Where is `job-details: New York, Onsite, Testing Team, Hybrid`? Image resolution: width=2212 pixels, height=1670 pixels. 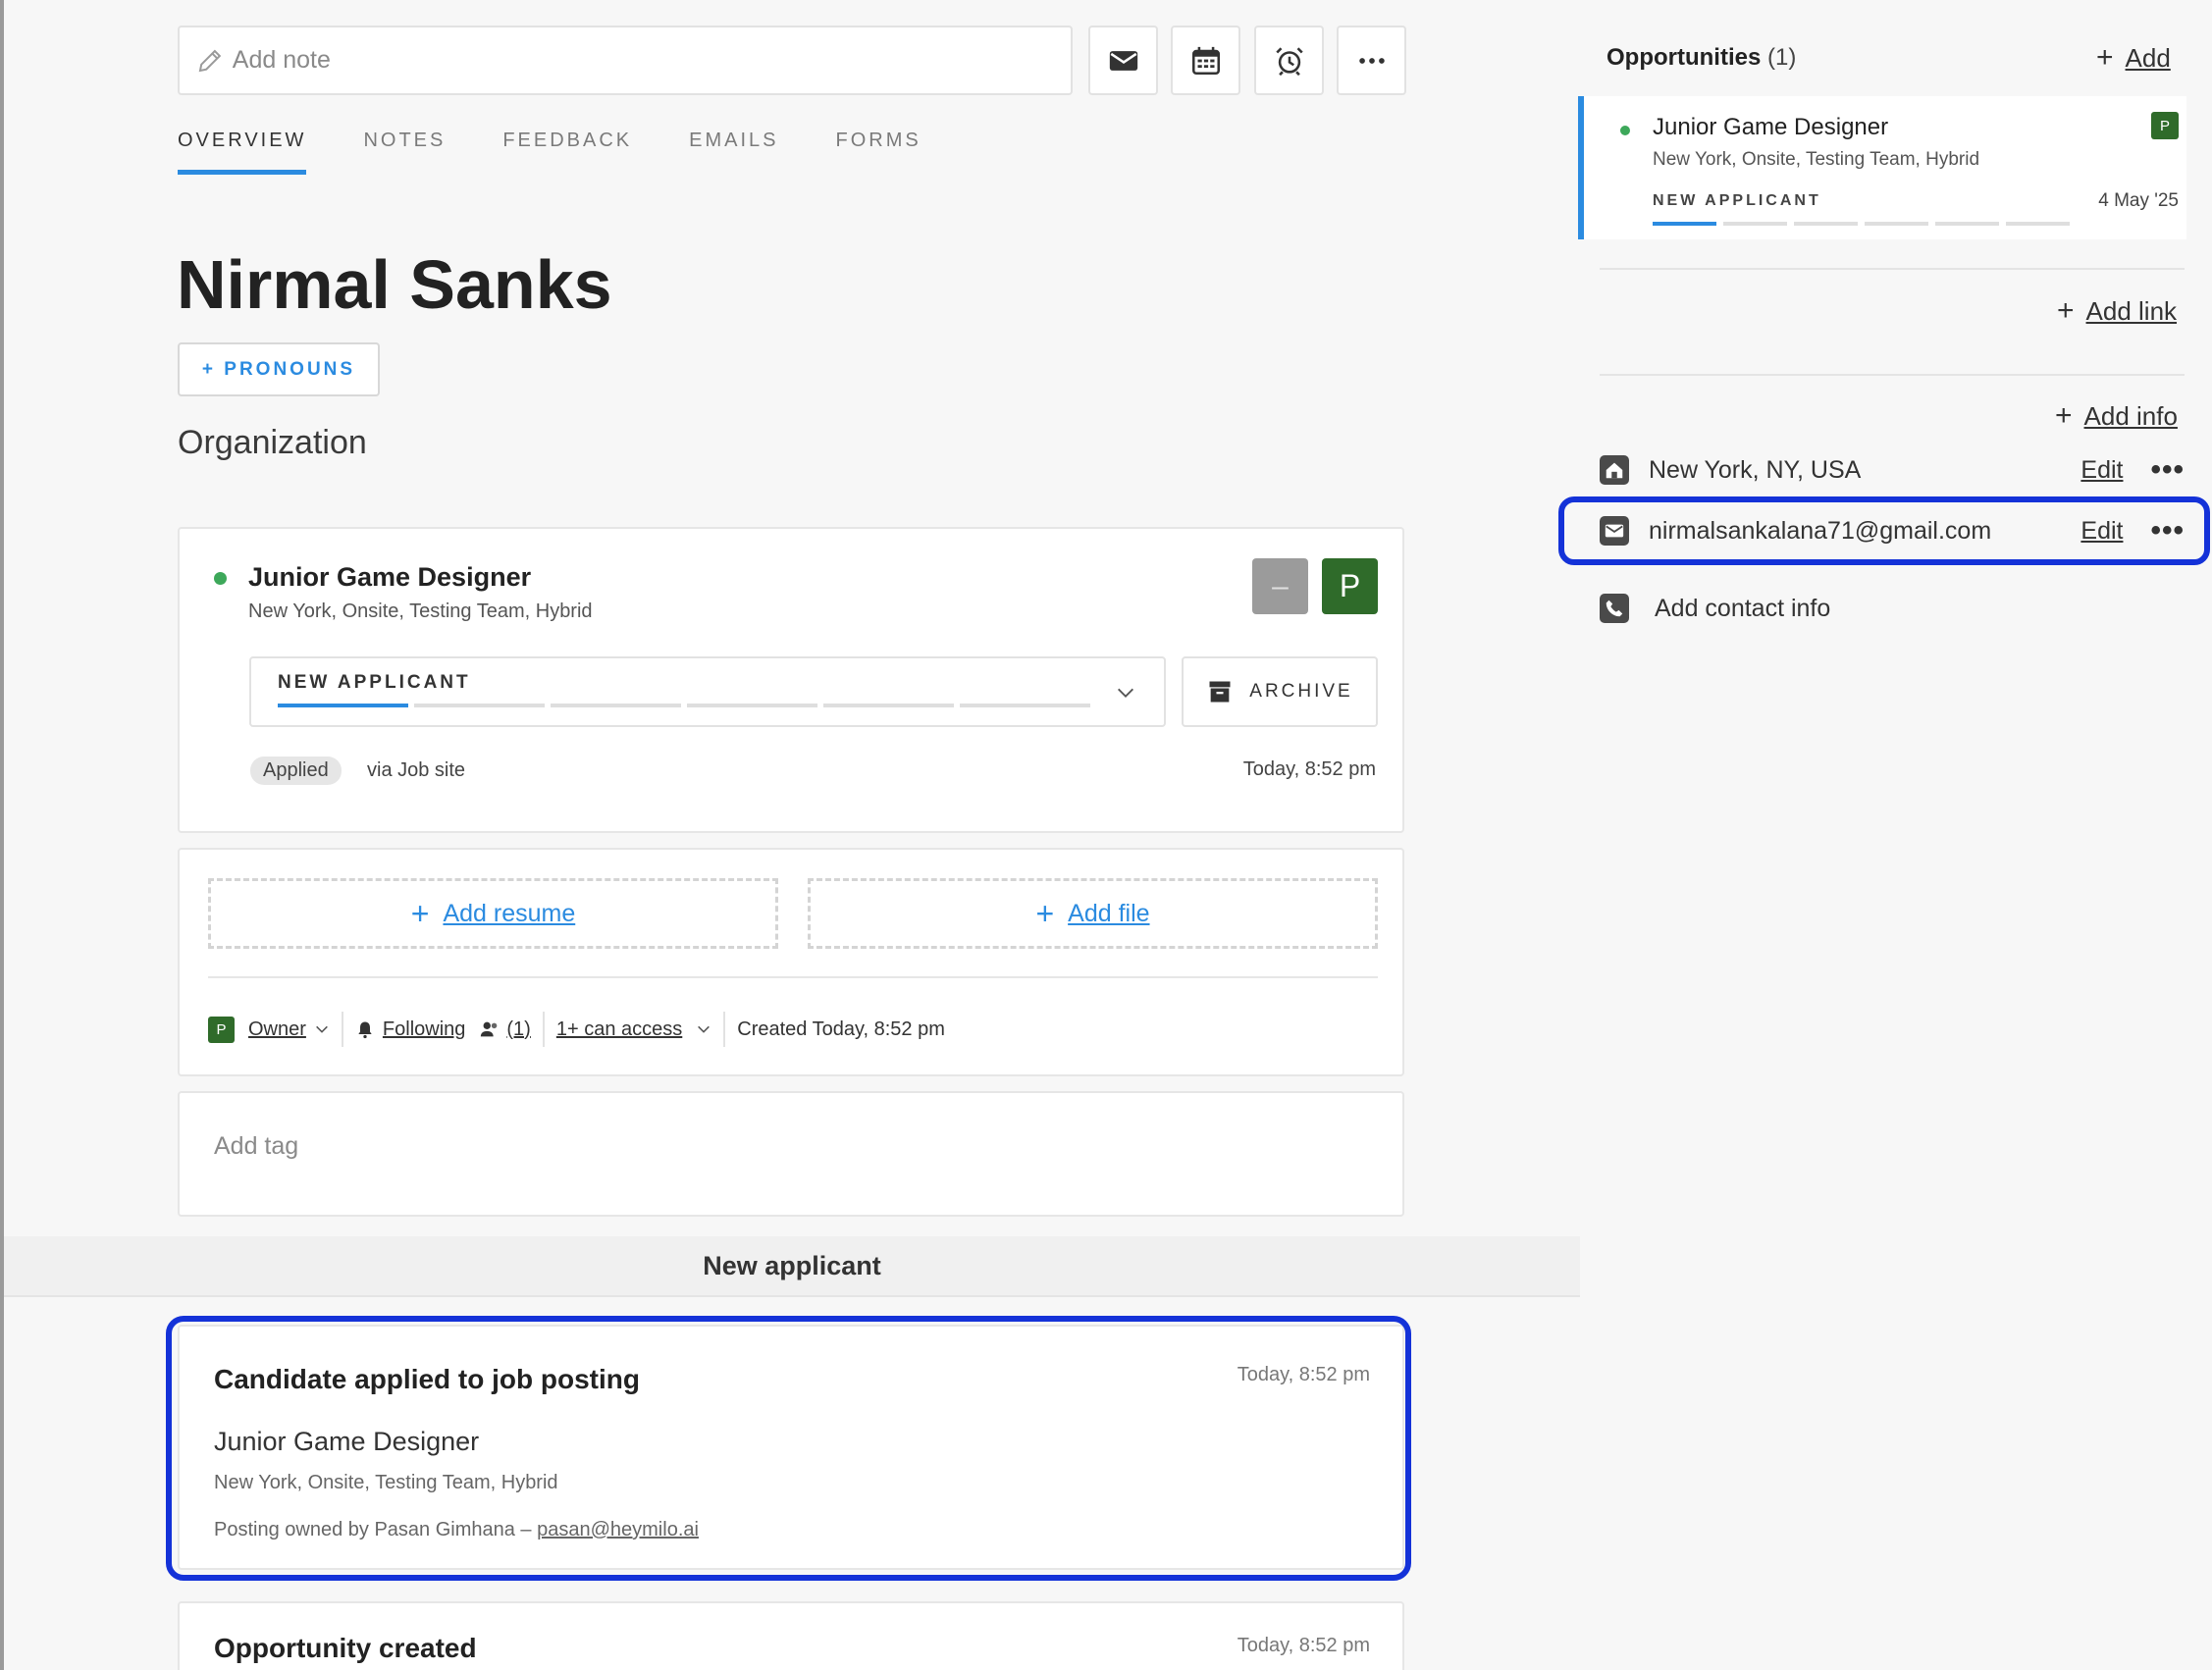 job-details: New York, Onsite, Testing Team, Hybrid is located at coordinates (420, 611).